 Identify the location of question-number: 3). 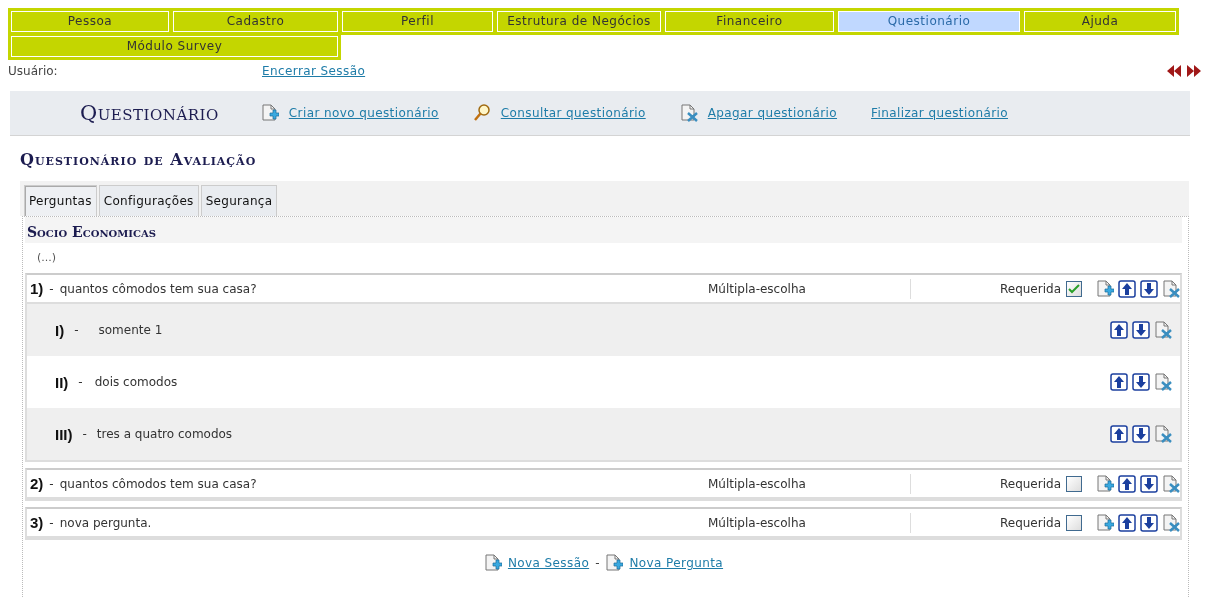
(37, 522).